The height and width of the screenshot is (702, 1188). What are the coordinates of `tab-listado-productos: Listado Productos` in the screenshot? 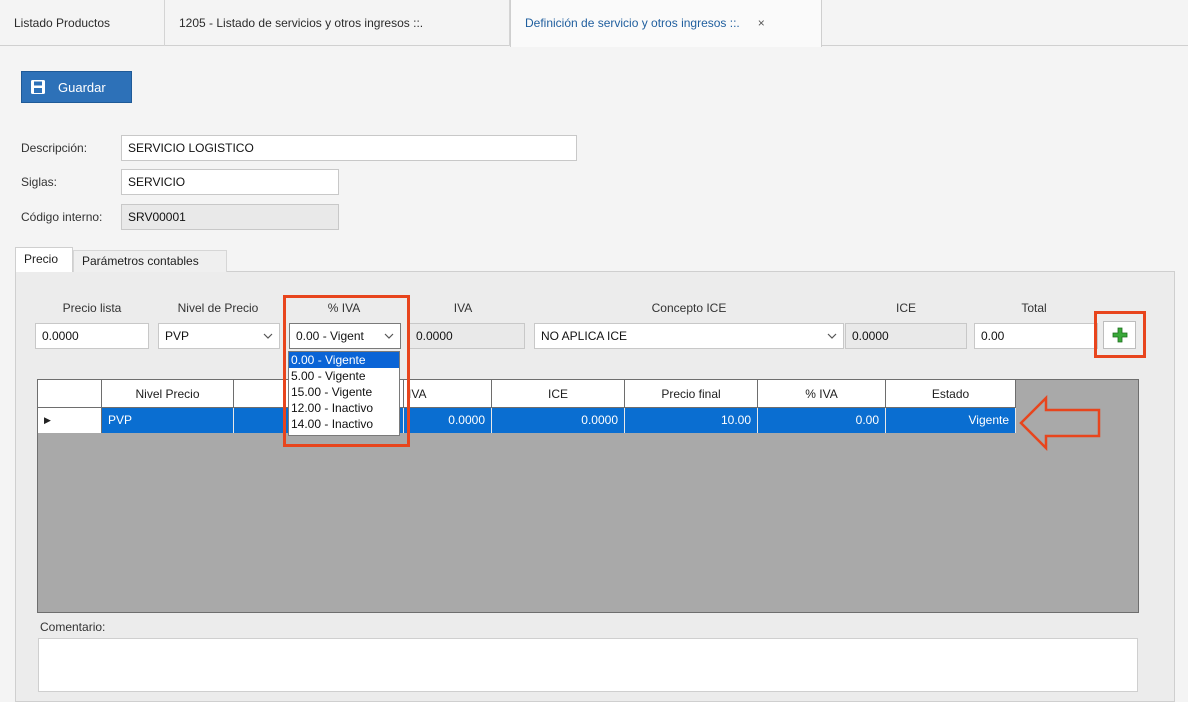 It's located at (82, 23).